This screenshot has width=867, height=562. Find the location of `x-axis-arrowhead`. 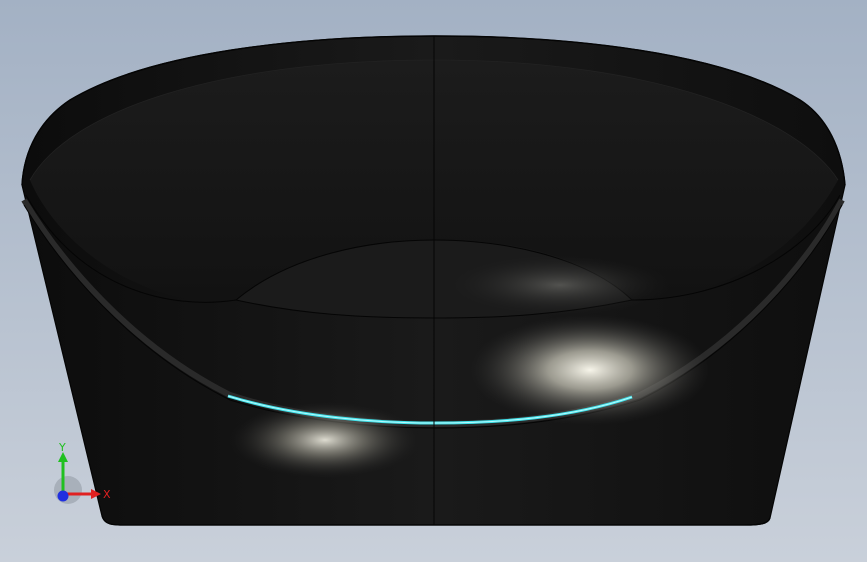

x-axis-arrowhead is located at coordinates (96, 494).